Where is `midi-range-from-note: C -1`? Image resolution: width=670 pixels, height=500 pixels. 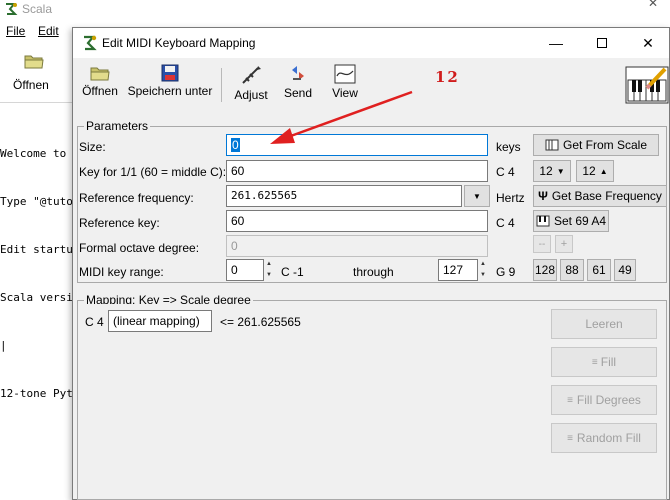
midi-range-from-note: C -1 is located at coordinates (292, 272).